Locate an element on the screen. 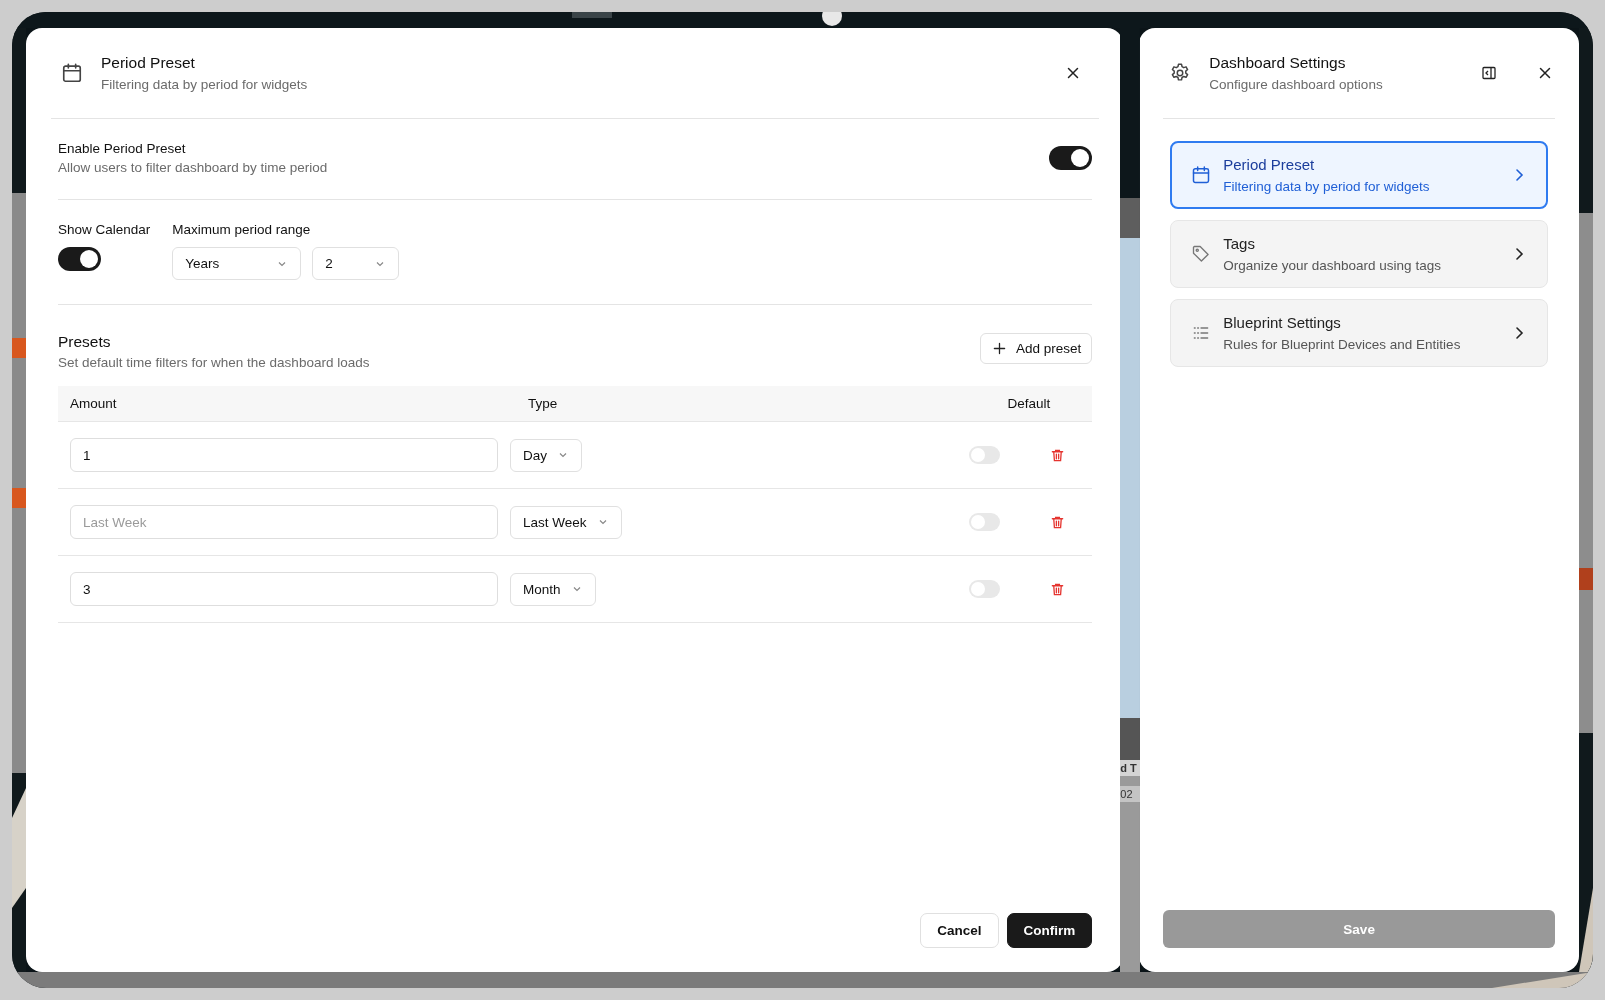 This screenshot has height=1000, width=1605. item-description: Rules for Blueprint Devices and Entities is located at coordinates (1342, 344).